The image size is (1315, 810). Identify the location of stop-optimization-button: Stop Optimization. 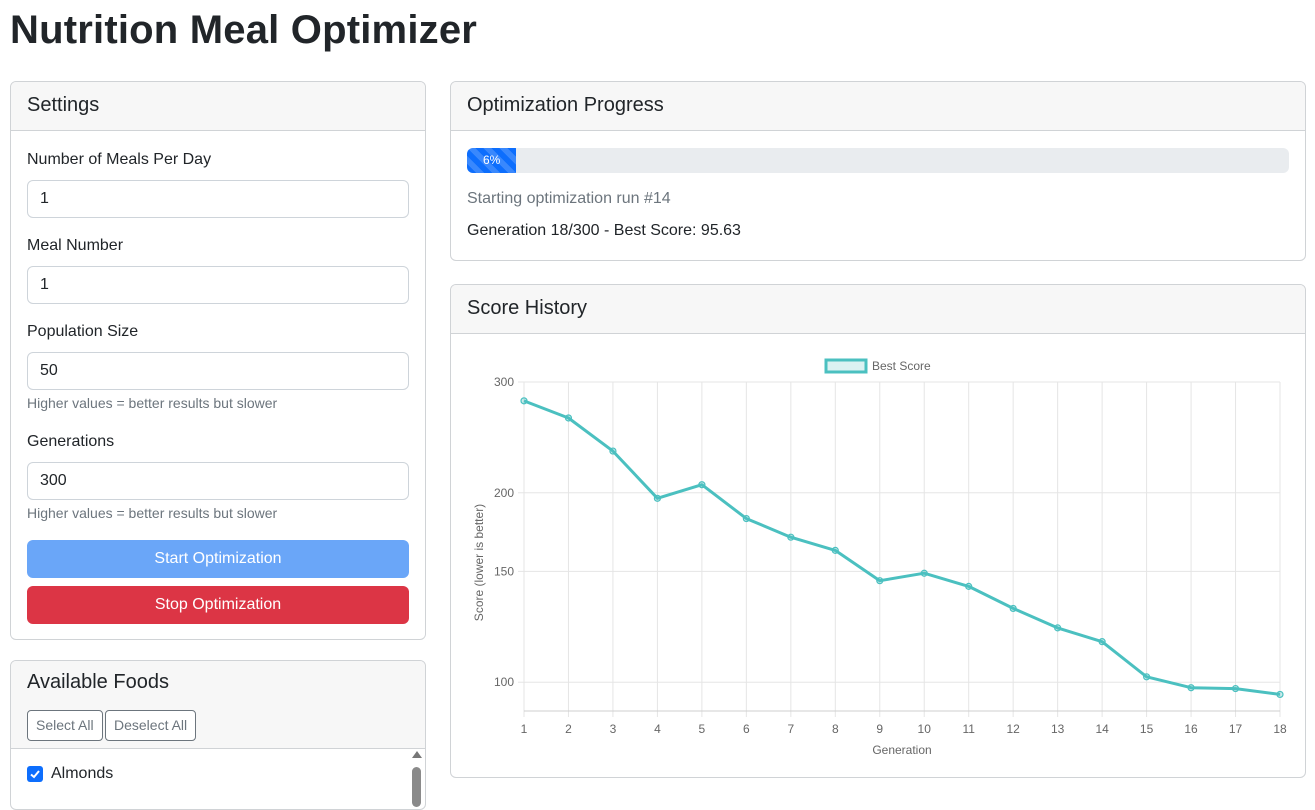
(218, 605).